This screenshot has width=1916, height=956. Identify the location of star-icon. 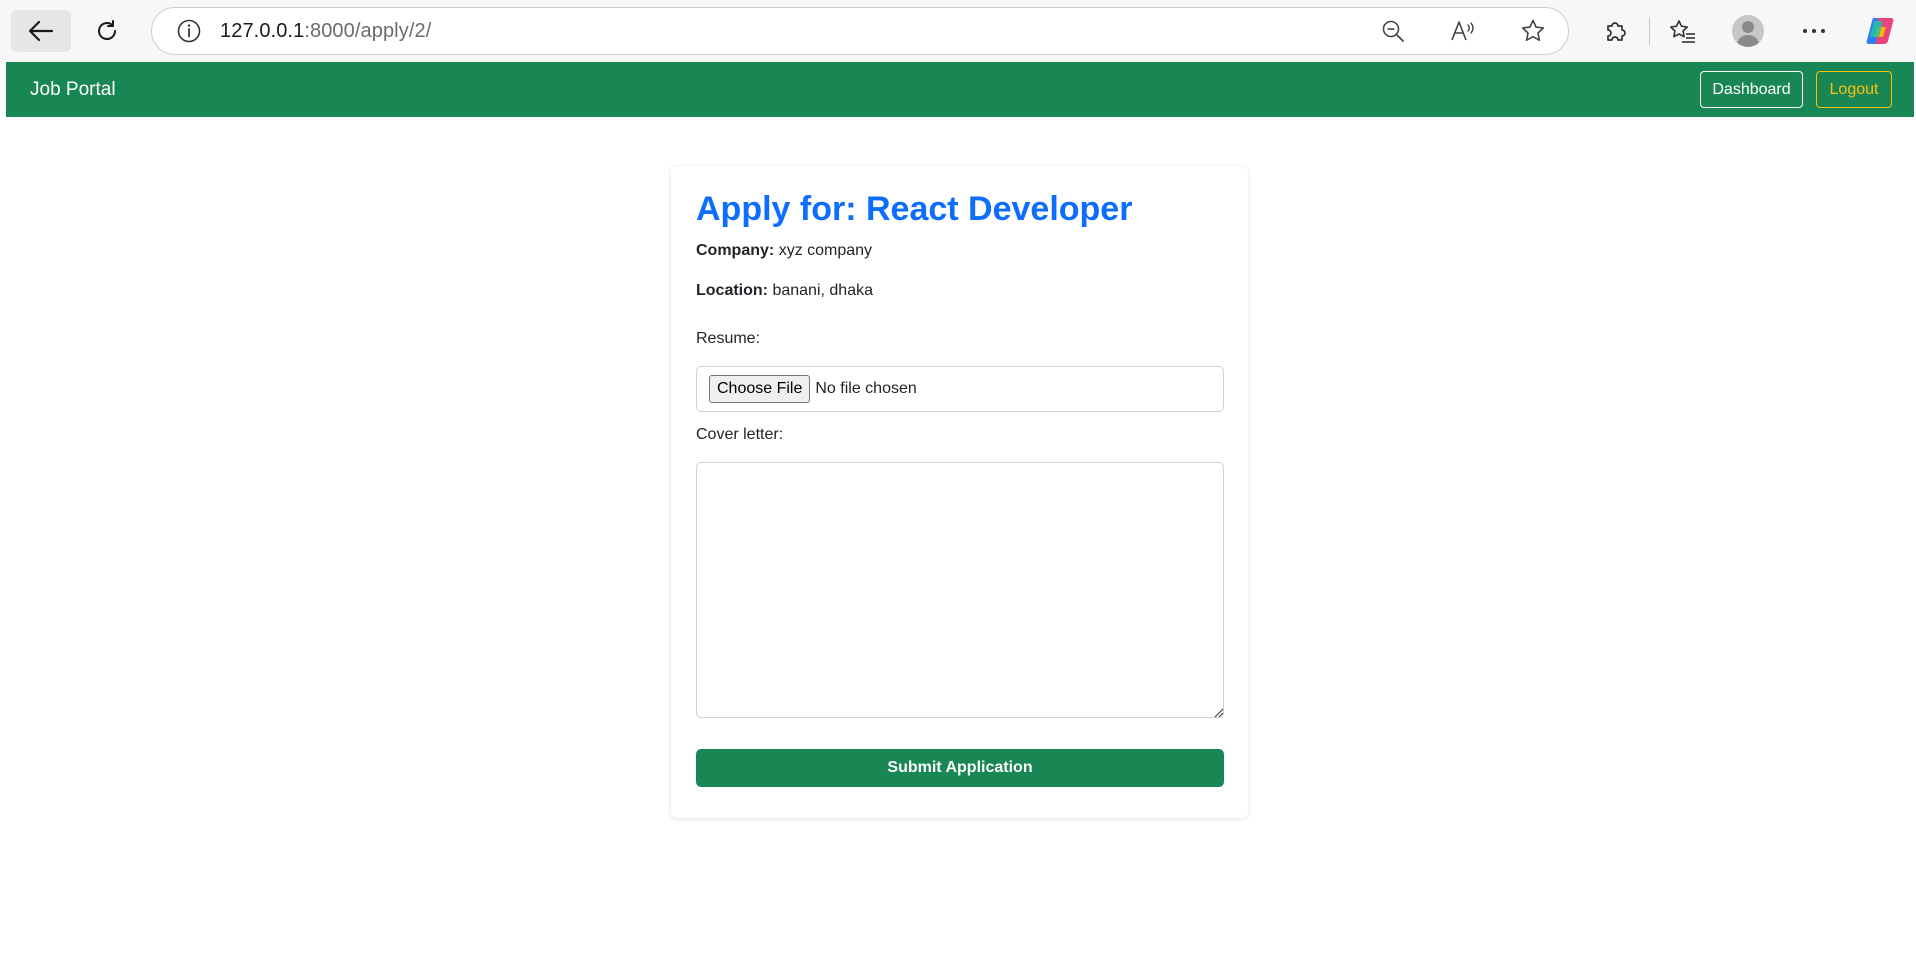
(1533, 30).